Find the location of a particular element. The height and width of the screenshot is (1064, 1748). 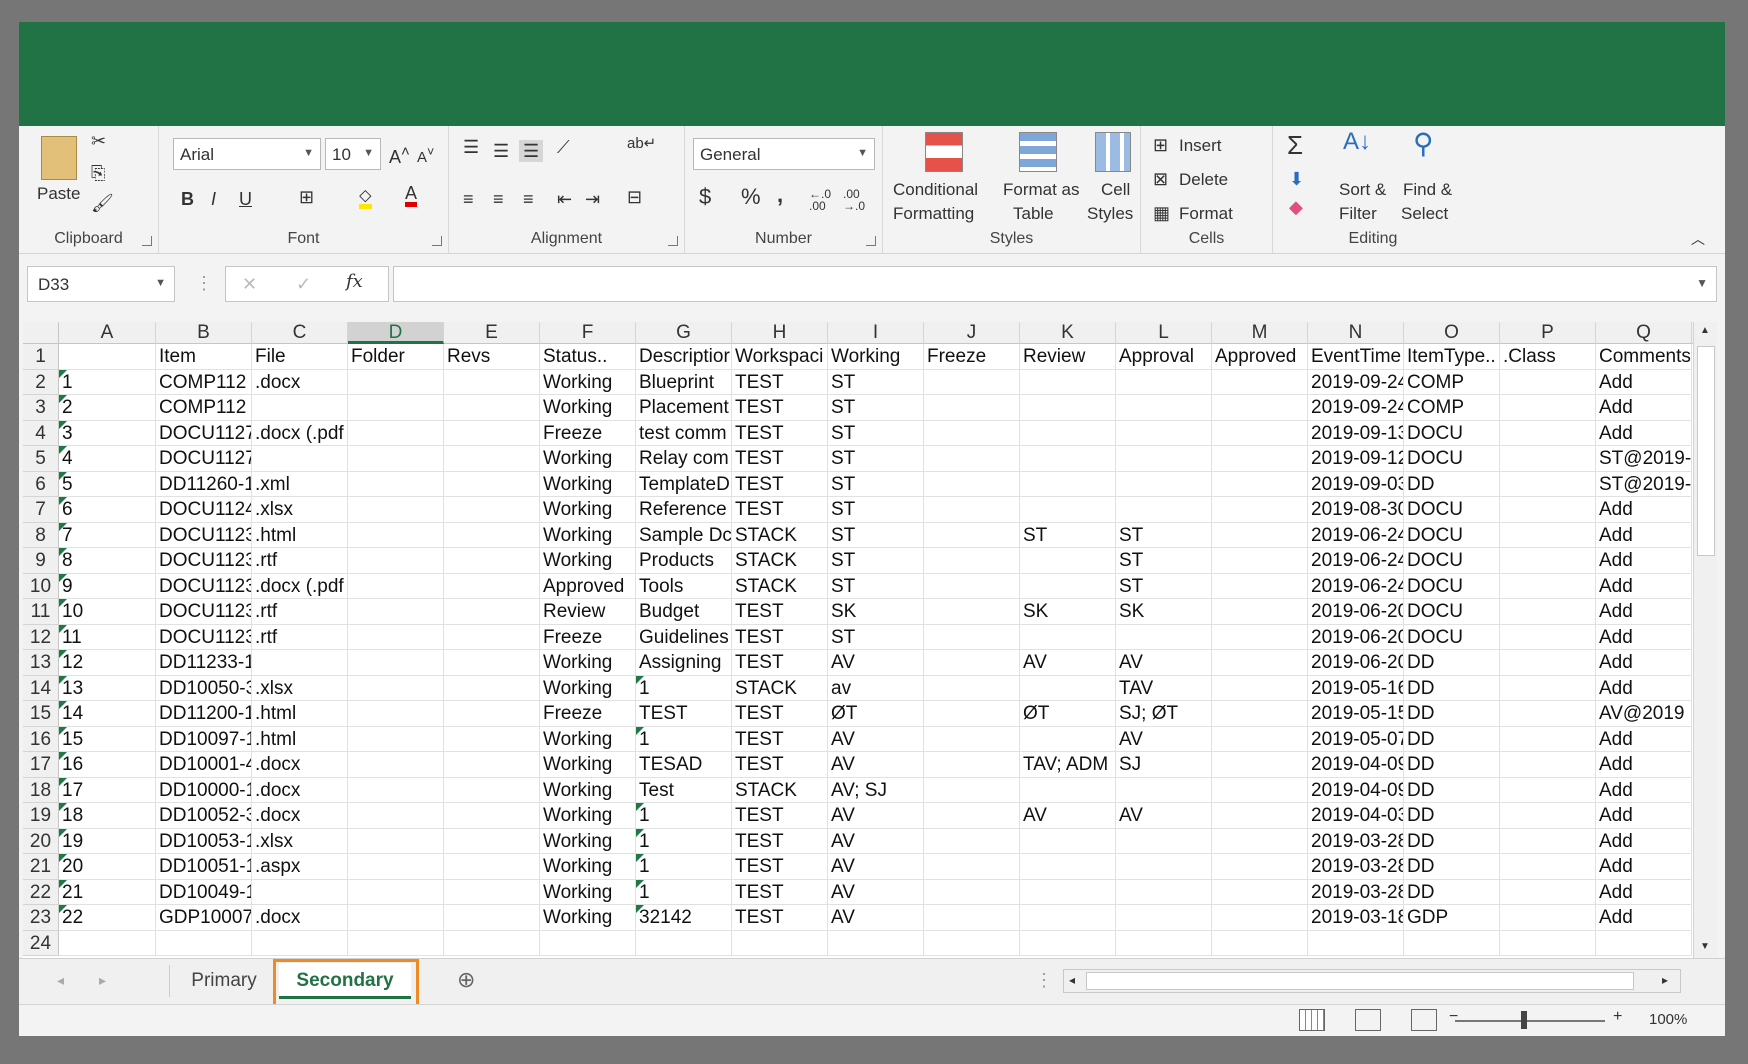

number-format-select: General ▼ is located at coordinates (784, 154).